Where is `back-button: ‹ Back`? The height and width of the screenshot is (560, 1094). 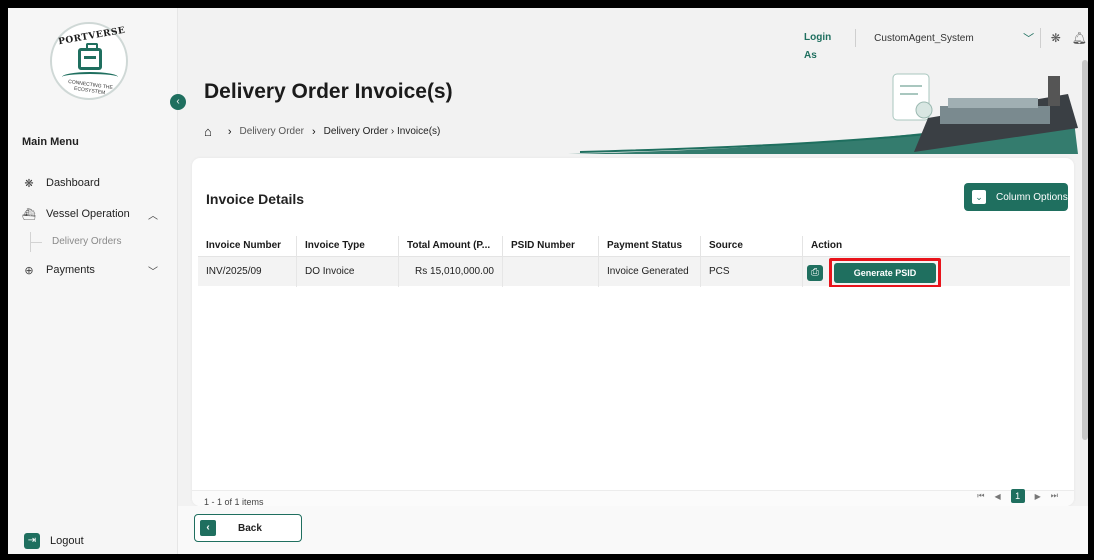 back-button: ‹ Back is located at coordinates (248, 528).